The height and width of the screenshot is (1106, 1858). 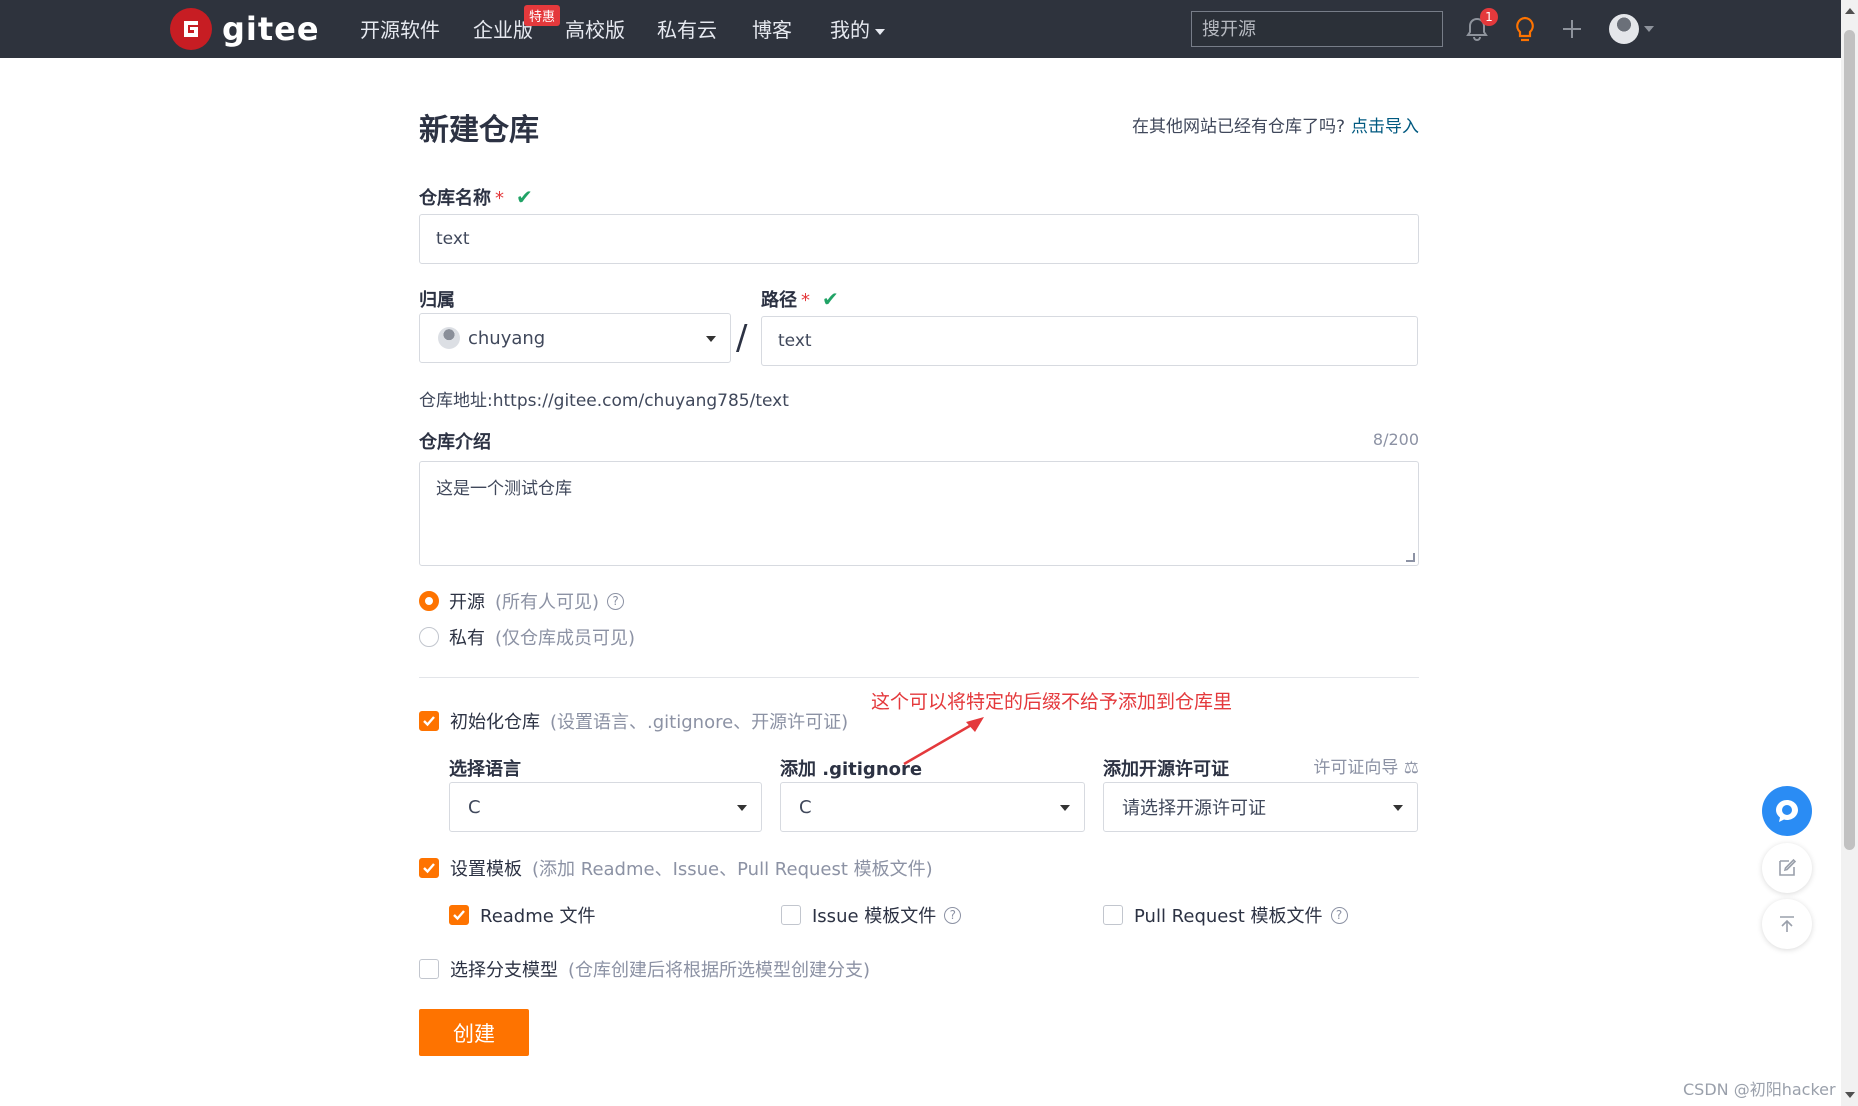 What do you see at coordinates (507, 338) in the screenshot?
I see `owner-value: chuyang` at bounding box center [507, 338].